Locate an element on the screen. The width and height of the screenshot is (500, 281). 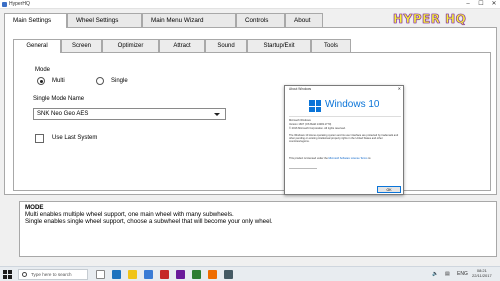
mode-label: Mode is located at coordinates (43, 70).